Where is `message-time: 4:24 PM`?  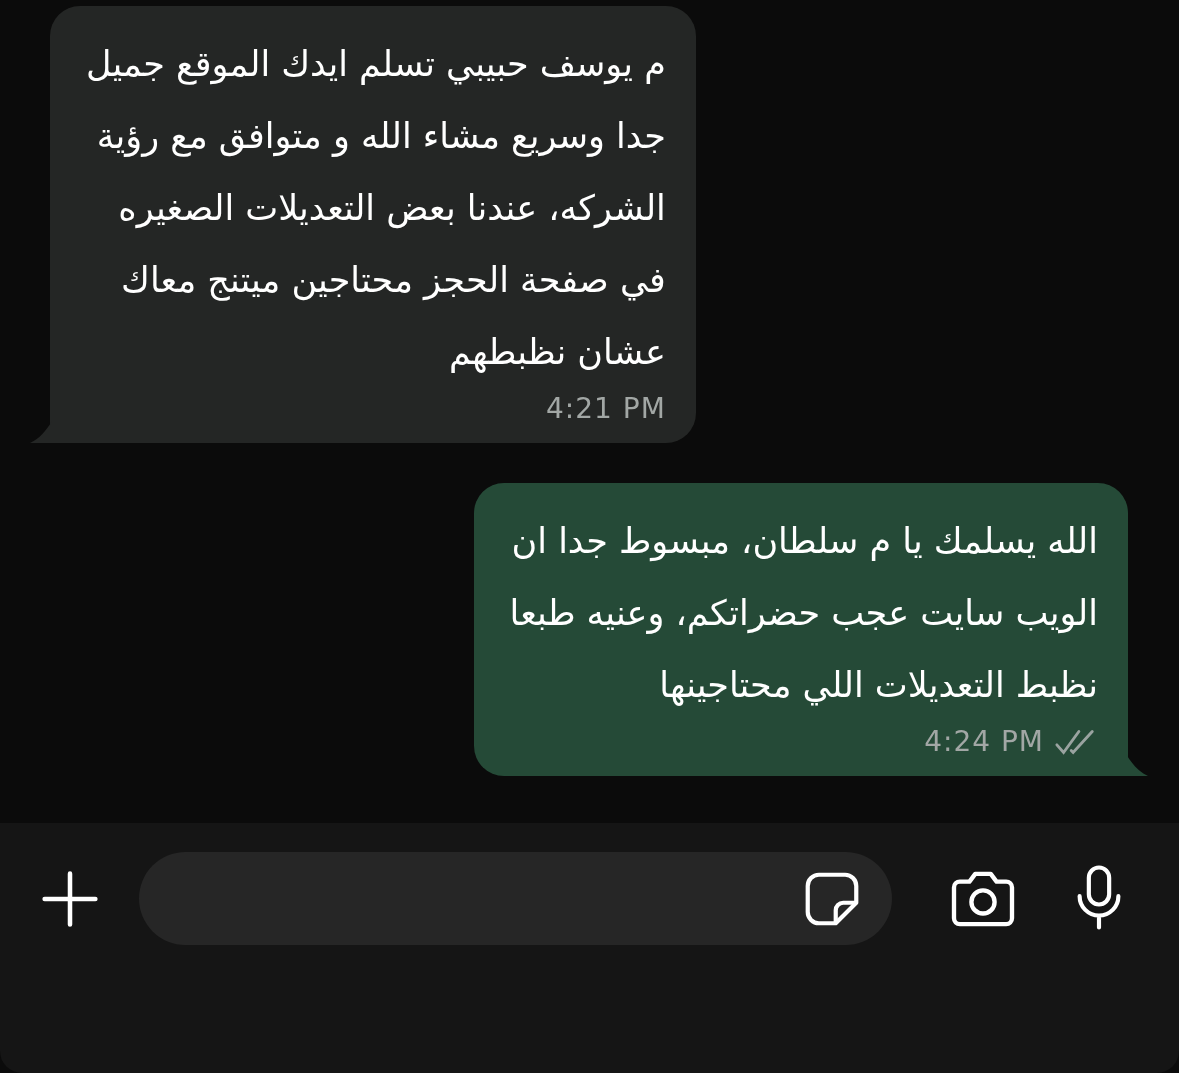 message-time: 4:24 PM is located at coordinates (984, 741).